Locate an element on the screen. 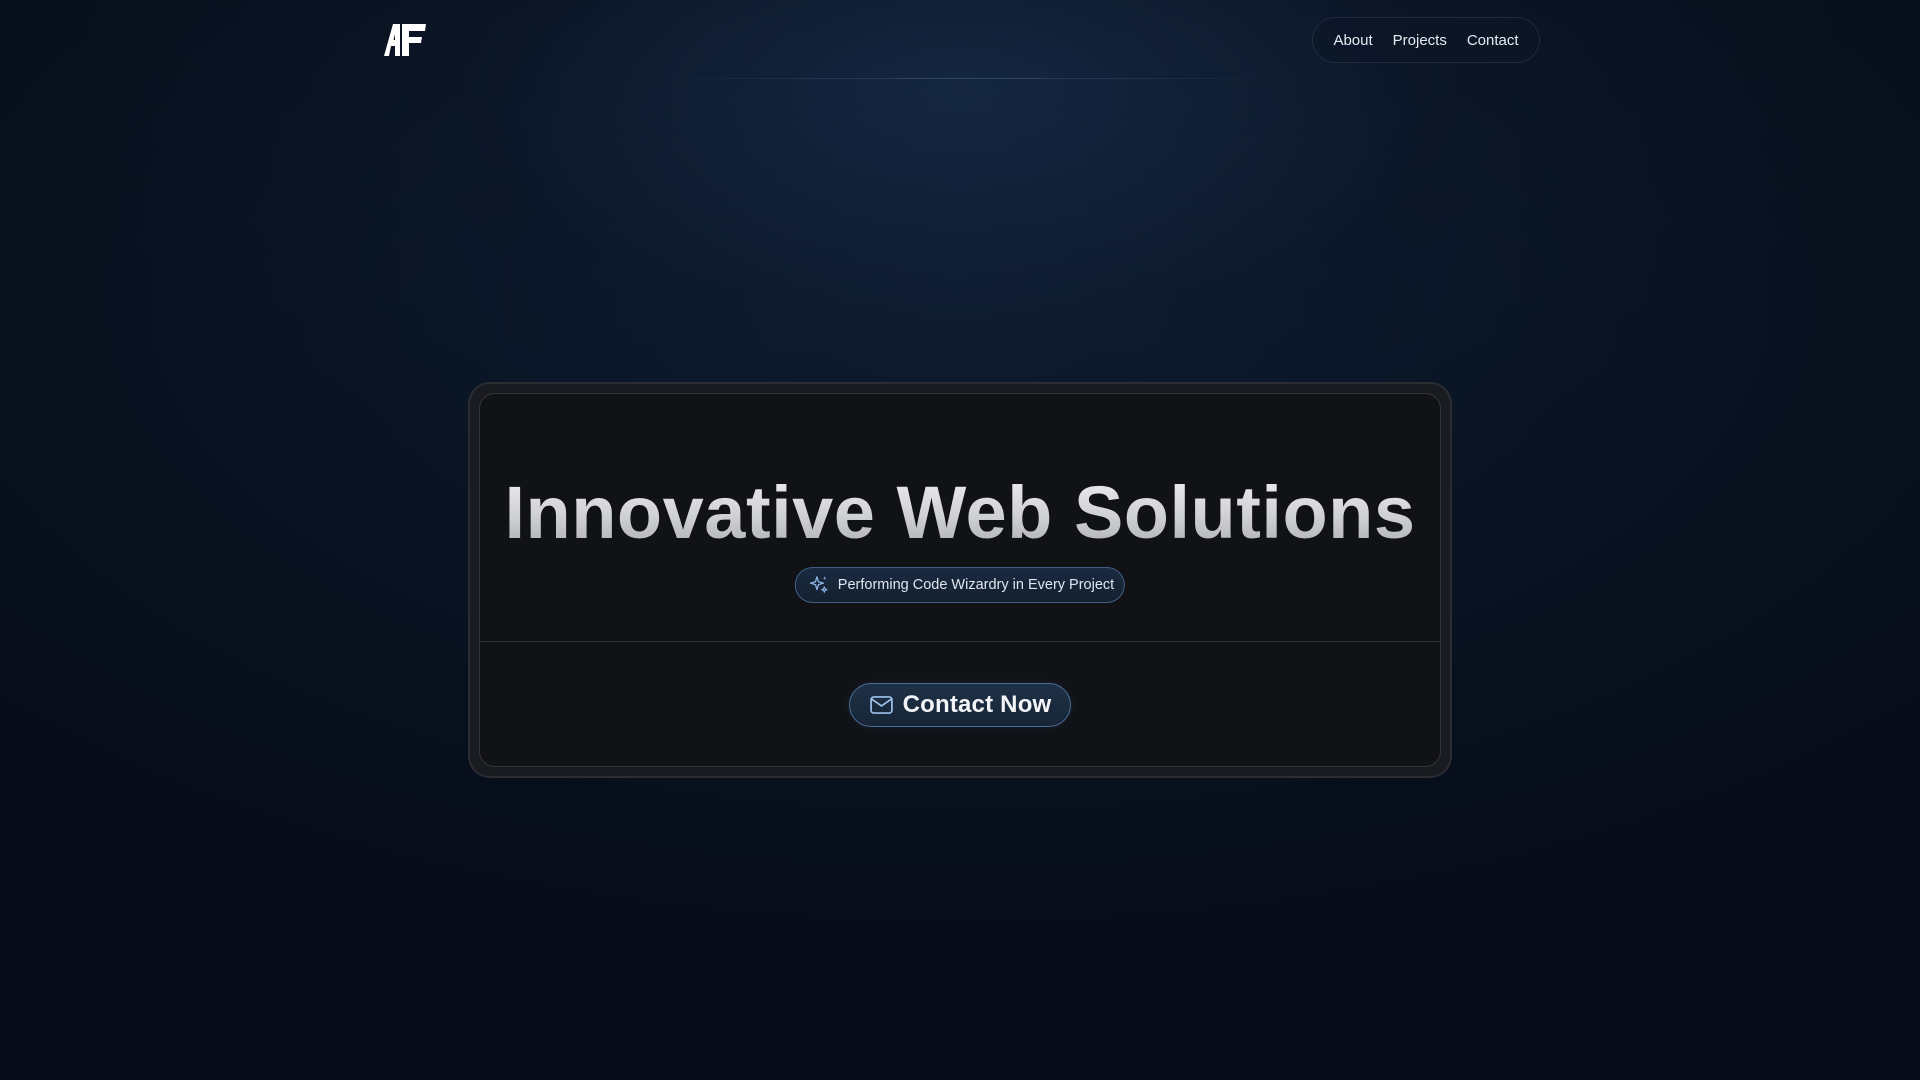 Image resolution: width=1920 pixels, height=1080 pixels. hero-cta-section: Contact Now is located at coordinates (960, 704).